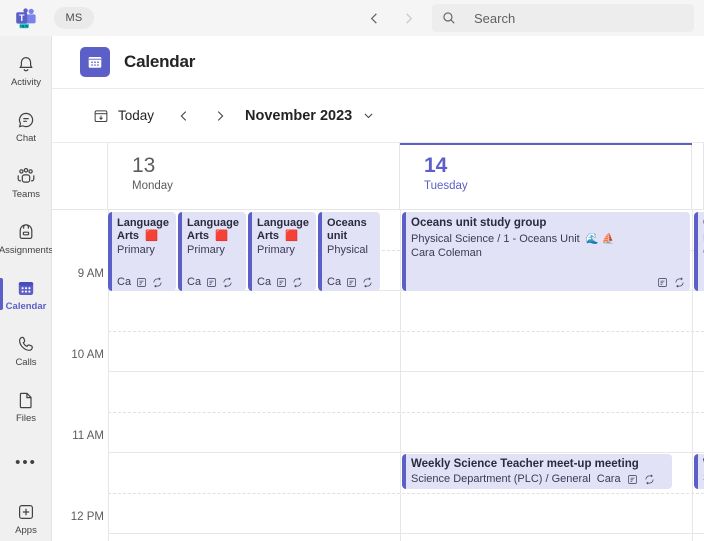 This screenshot has width=704, height=541. What do you see at coordinates (352, 18) in the screenshot?
I see `title-bar: T NEW MS Search` at bounding box center [352, 18].